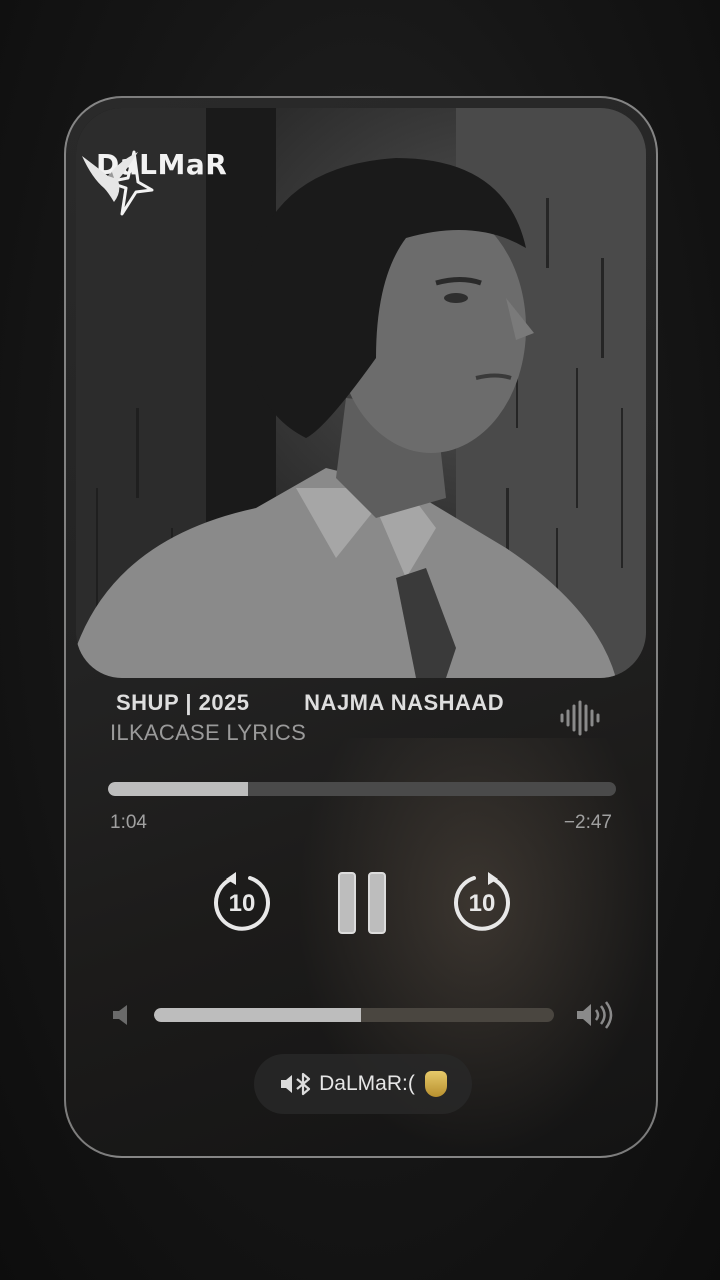 Image resolution: width=720 pixels, height=1280 pixels. I want to click on skip-back-seconds: 10, so click(242, 903).